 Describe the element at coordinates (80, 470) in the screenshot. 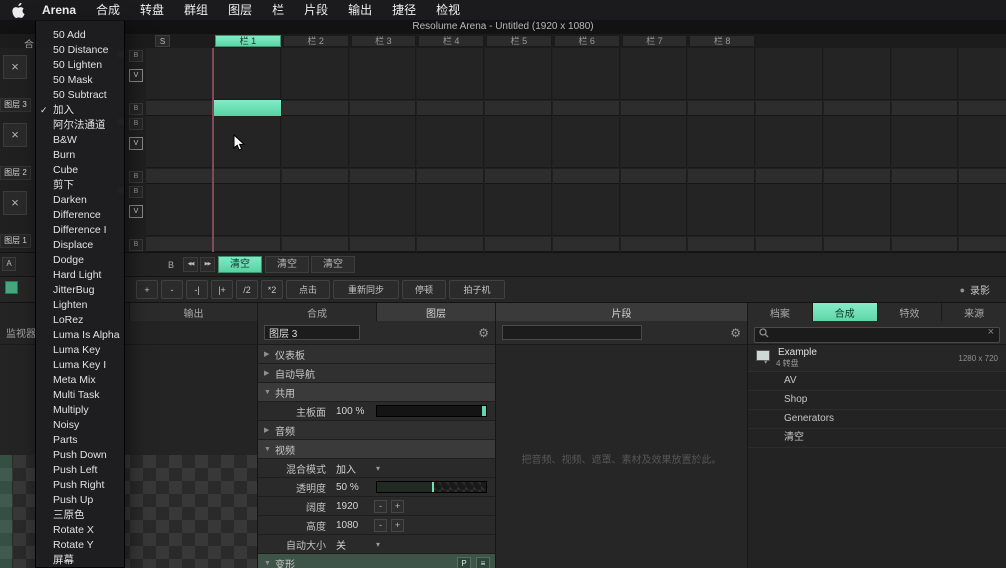

I see `blend-mode-option: Push Left` at that location.